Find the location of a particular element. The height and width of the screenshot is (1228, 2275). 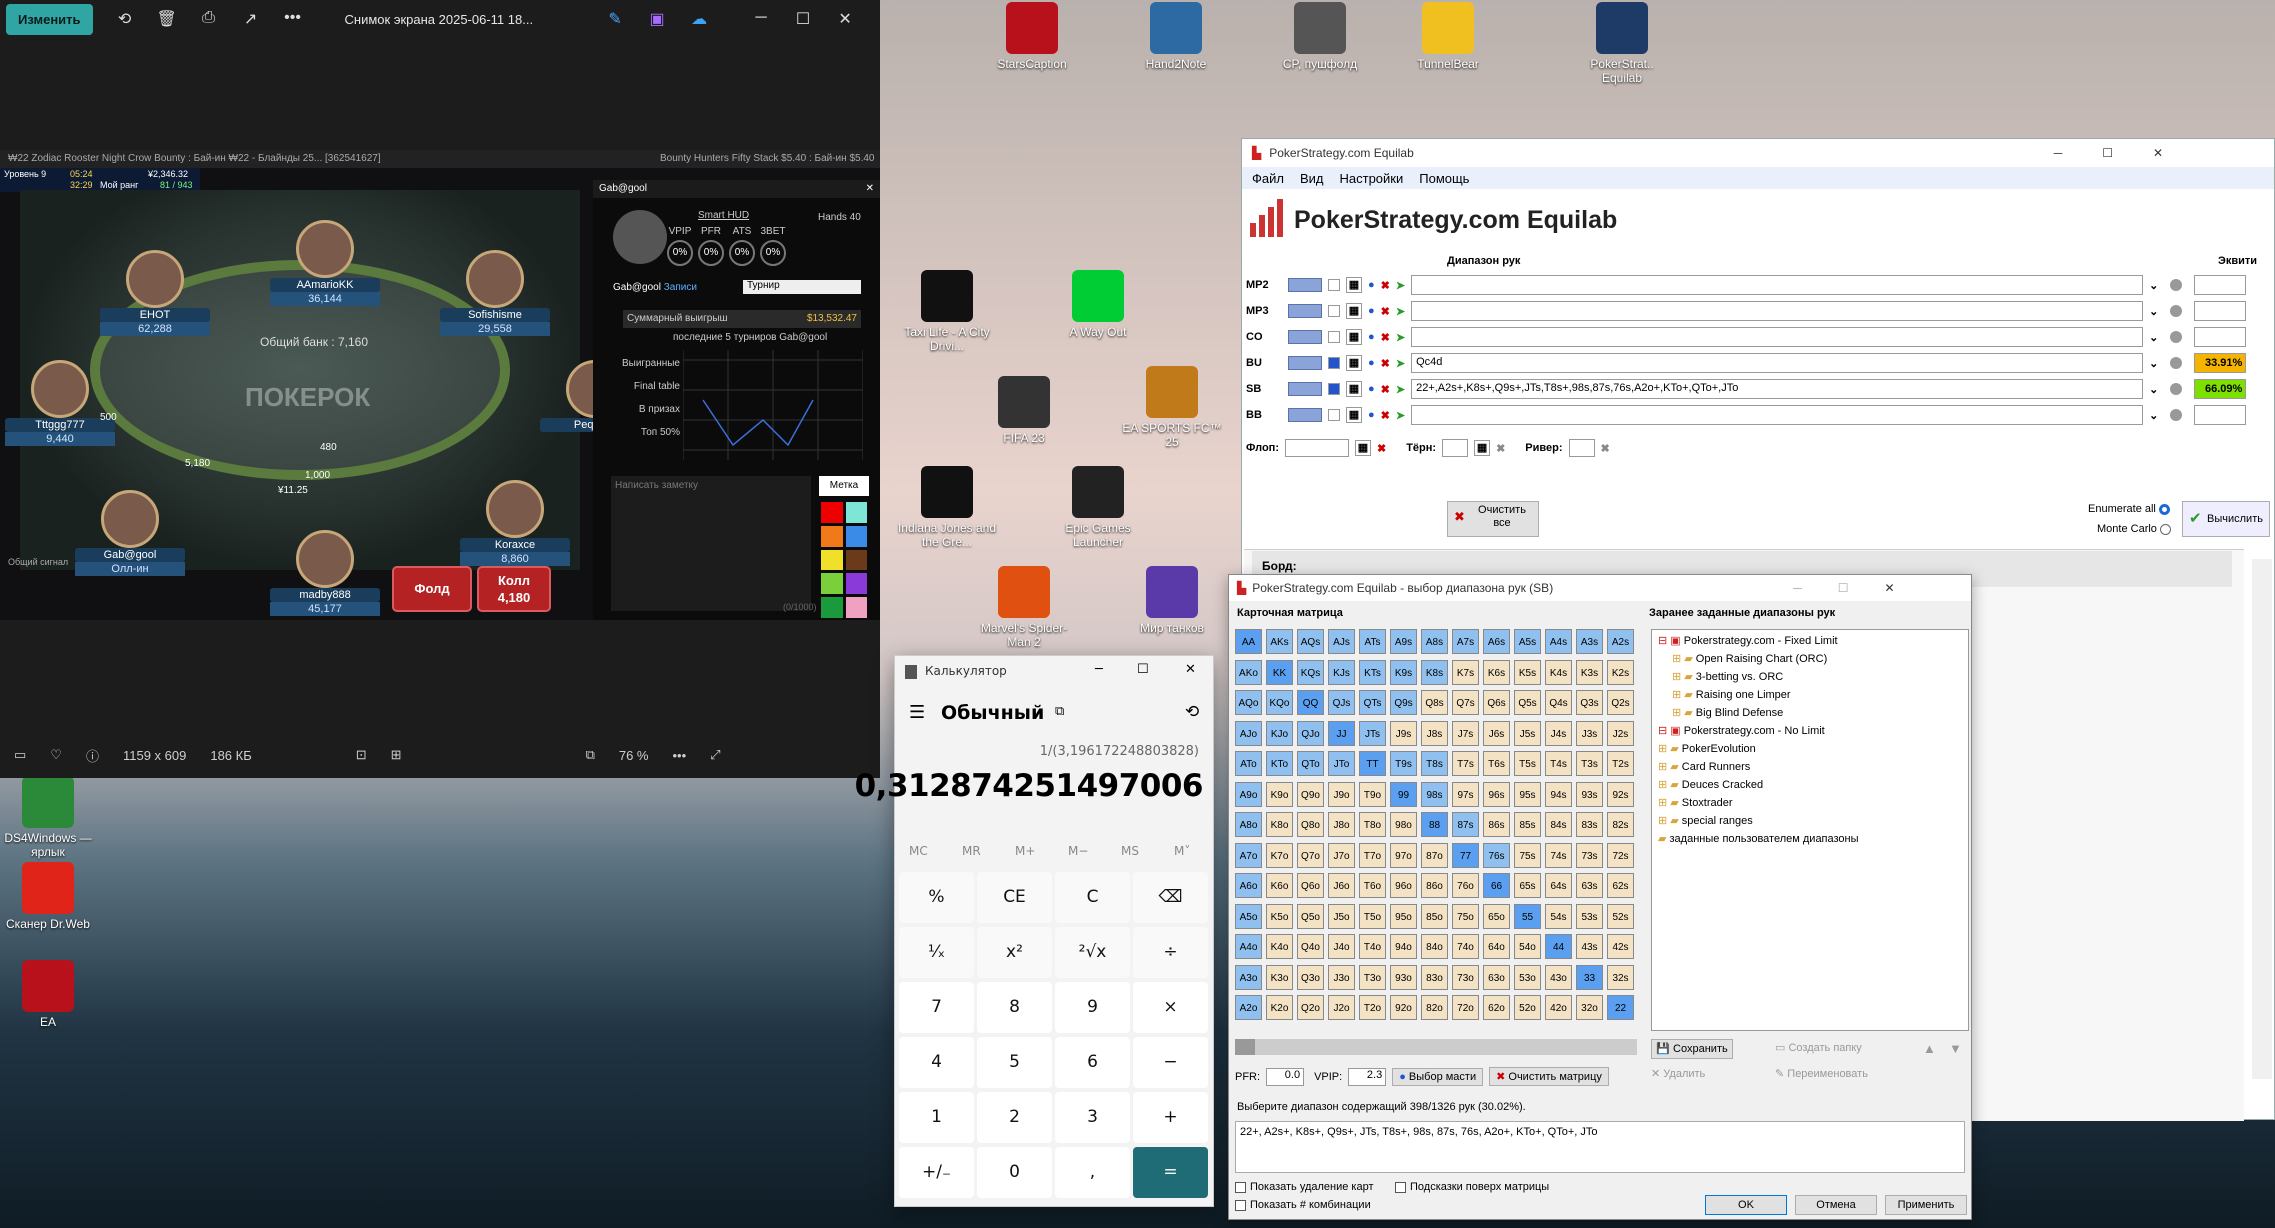

color-palette is located at coordinates (844, 560).